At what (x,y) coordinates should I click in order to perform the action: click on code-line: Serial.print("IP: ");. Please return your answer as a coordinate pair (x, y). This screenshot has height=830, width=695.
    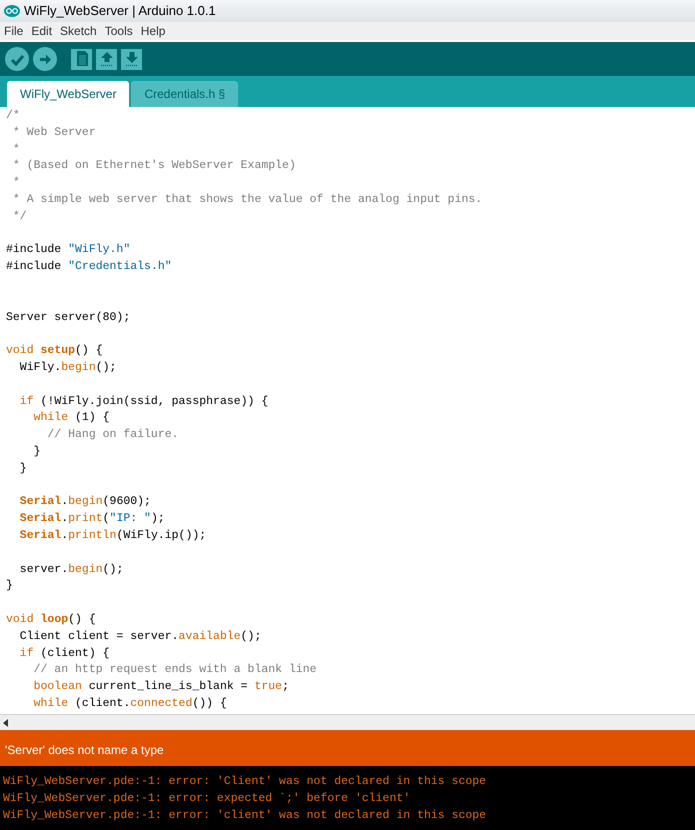
    Looking at the image, I should click on (92, 519).